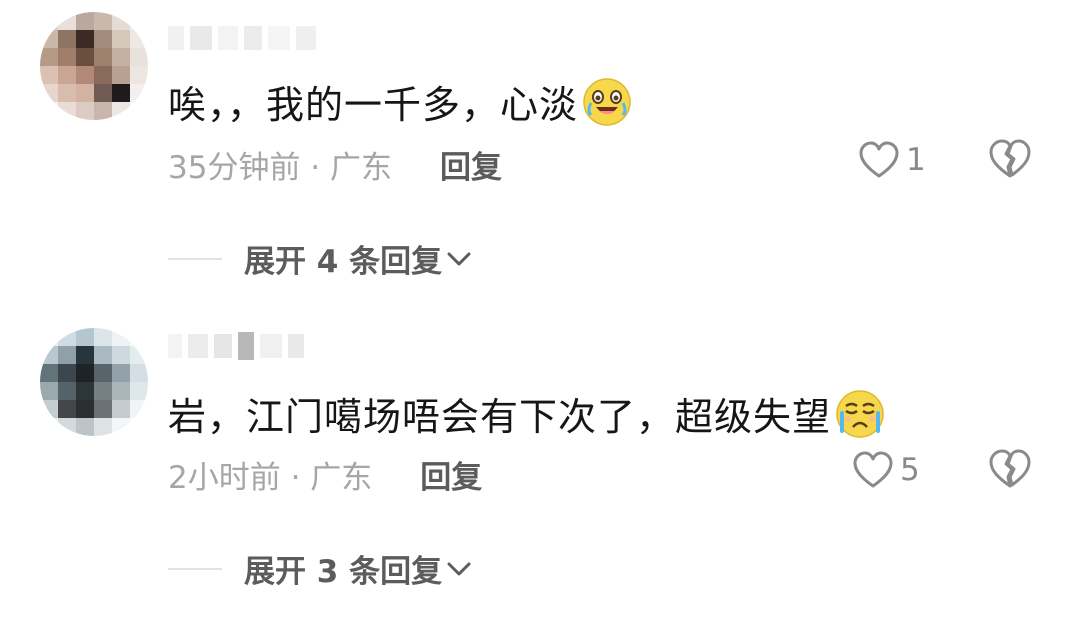  I want to click on comment-text: 唉，，我的一千多，心淡, so click(400, 101).